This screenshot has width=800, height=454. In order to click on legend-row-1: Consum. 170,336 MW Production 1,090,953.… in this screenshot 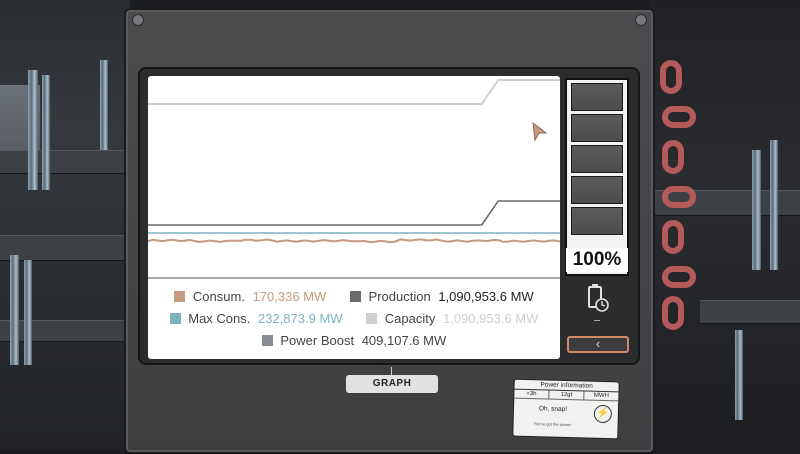, I will do `click(354, 296)`.